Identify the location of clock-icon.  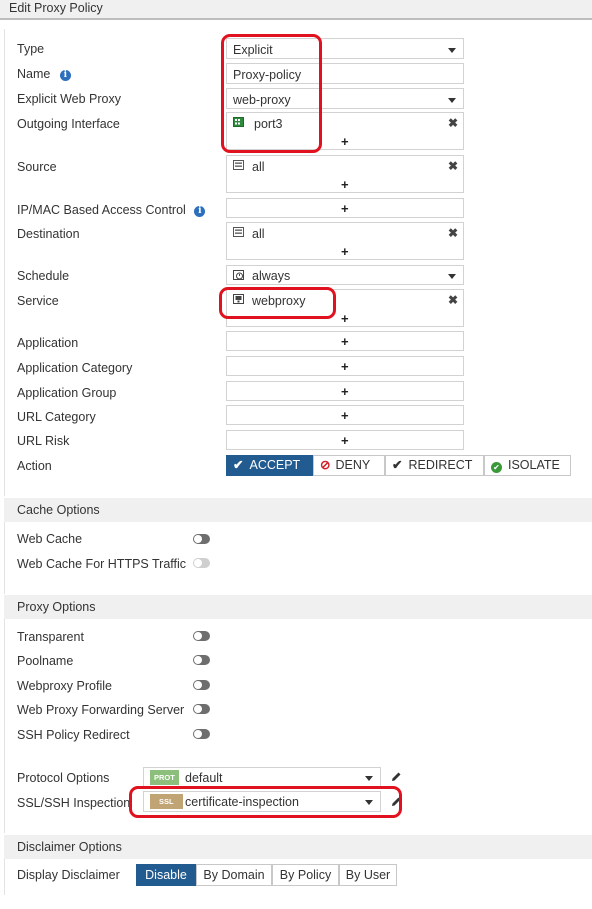
(238, 275).